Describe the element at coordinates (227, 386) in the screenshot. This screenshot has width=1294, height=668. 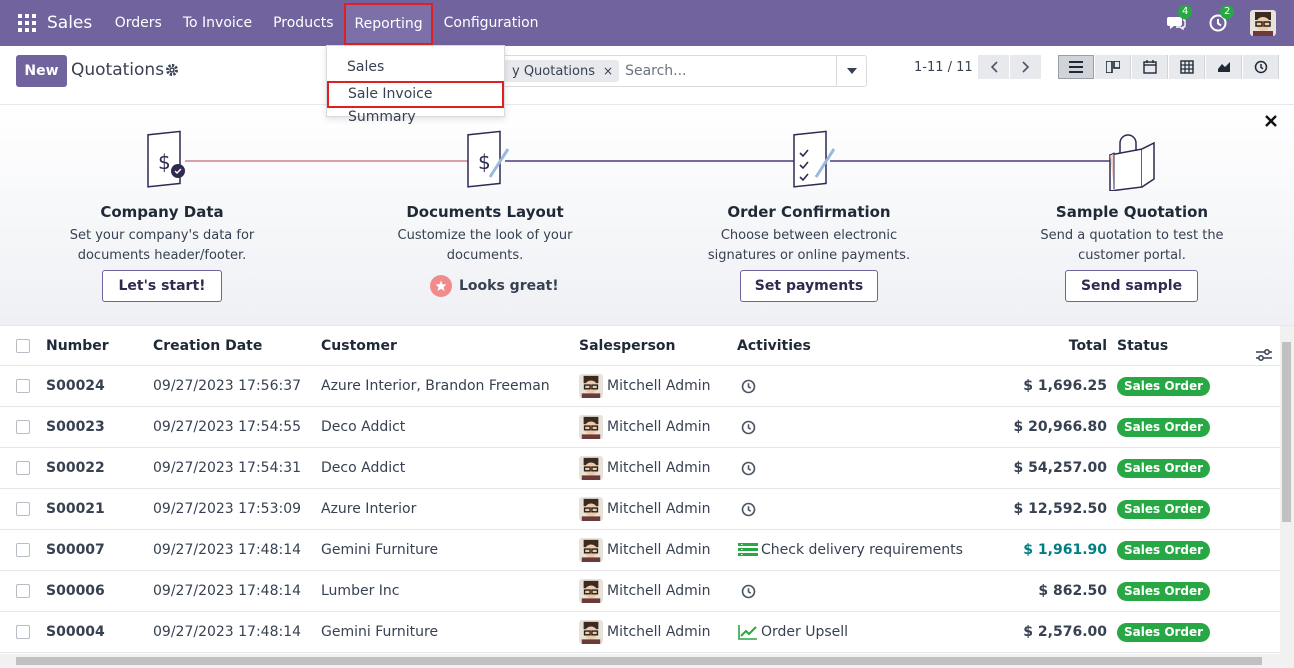
I see `creation-date: 09/27/2023 17:56:37` at that location.